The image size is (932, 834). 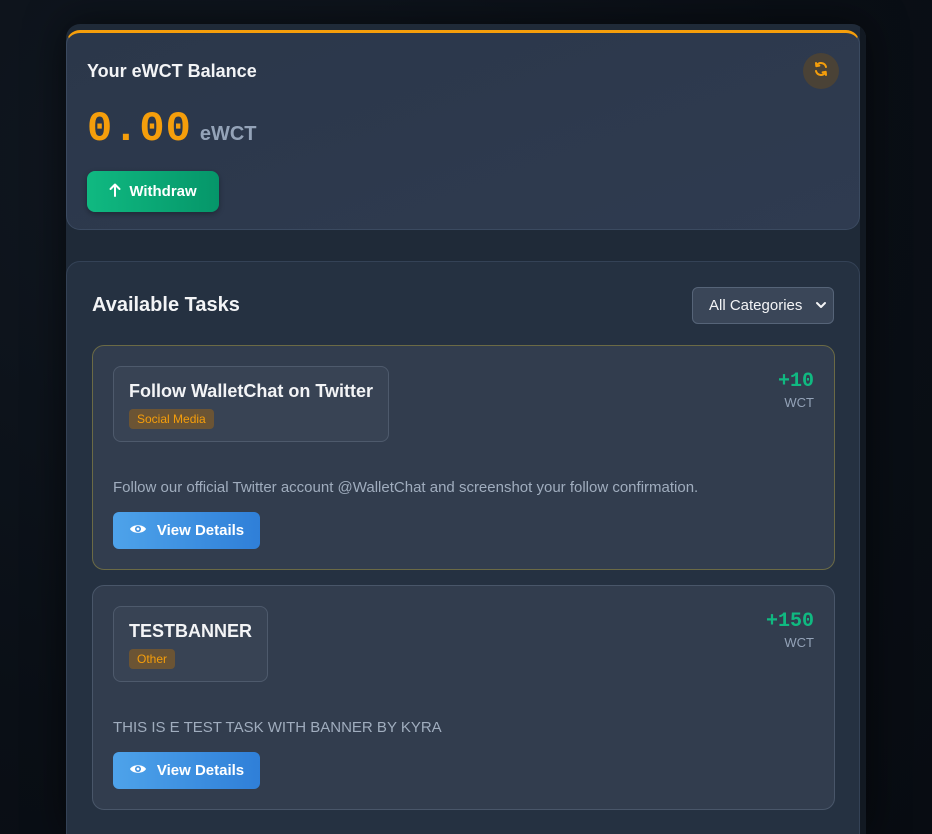 I want to click on balance-title: Your eWCT Balance, so click(x=172, y=71).